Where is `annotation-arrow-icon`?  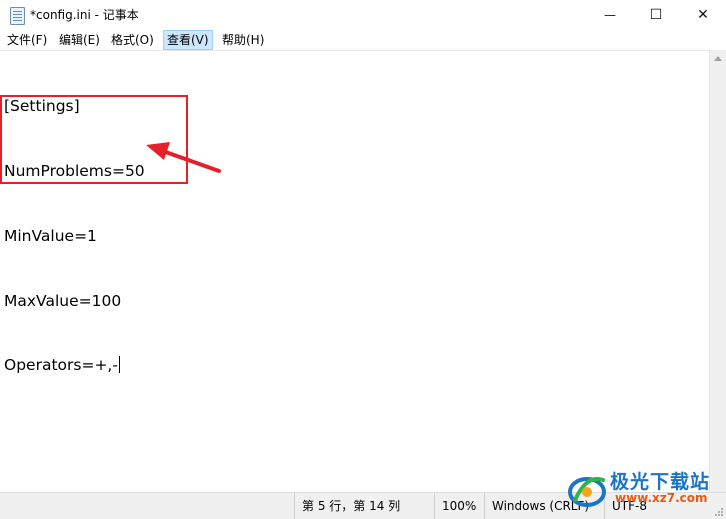
annotation-arrow-icon is located at coordinates (183, 157).